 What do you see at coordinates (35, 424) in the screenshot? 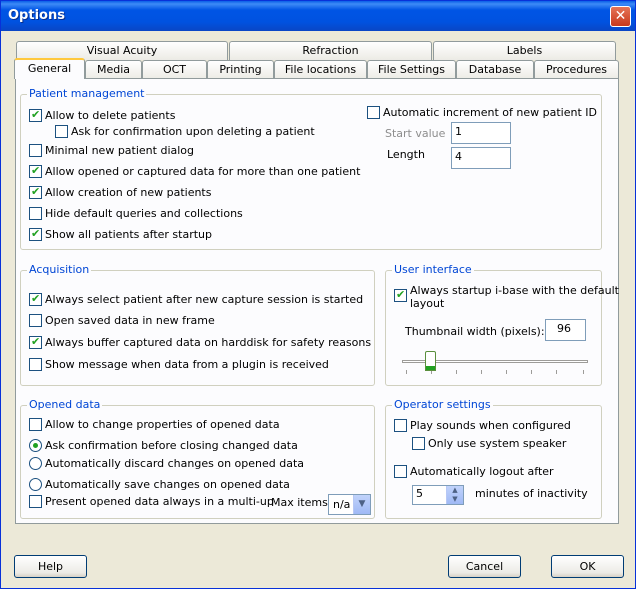
I see `allow-change-checkbox` at bounding box center [35, 424].